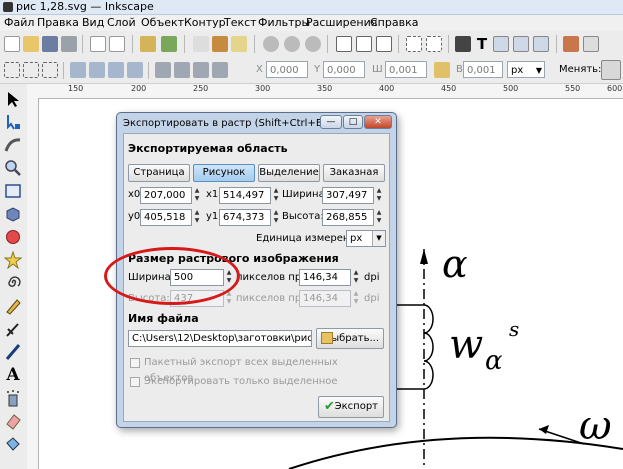 The width and height of the screenshot is (623, 469). What do you see at coordinates (344, 69) in the screenshot?
I see `y-field: 0,000` at bounding box center [344, 69].